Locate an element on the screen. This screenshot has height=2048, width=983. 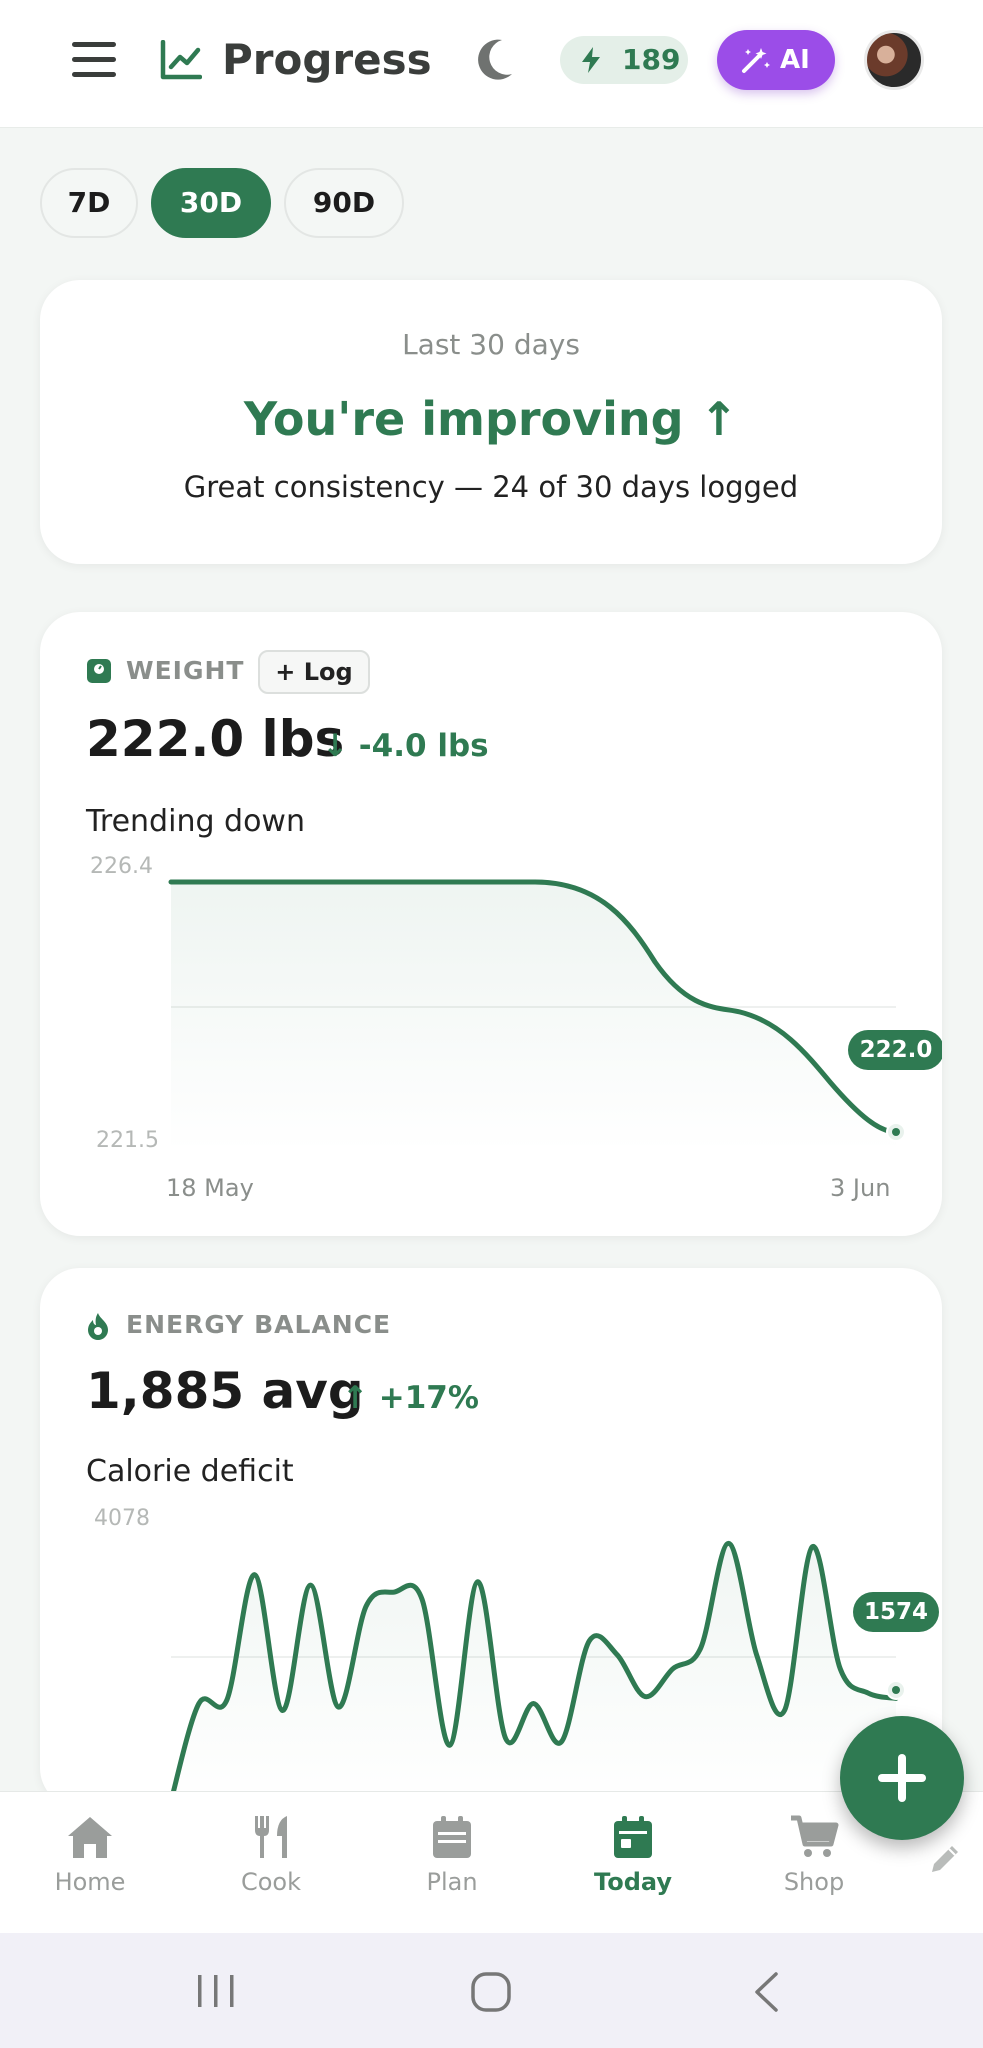
streak-count: 189 is located at coordinates (651, 59).